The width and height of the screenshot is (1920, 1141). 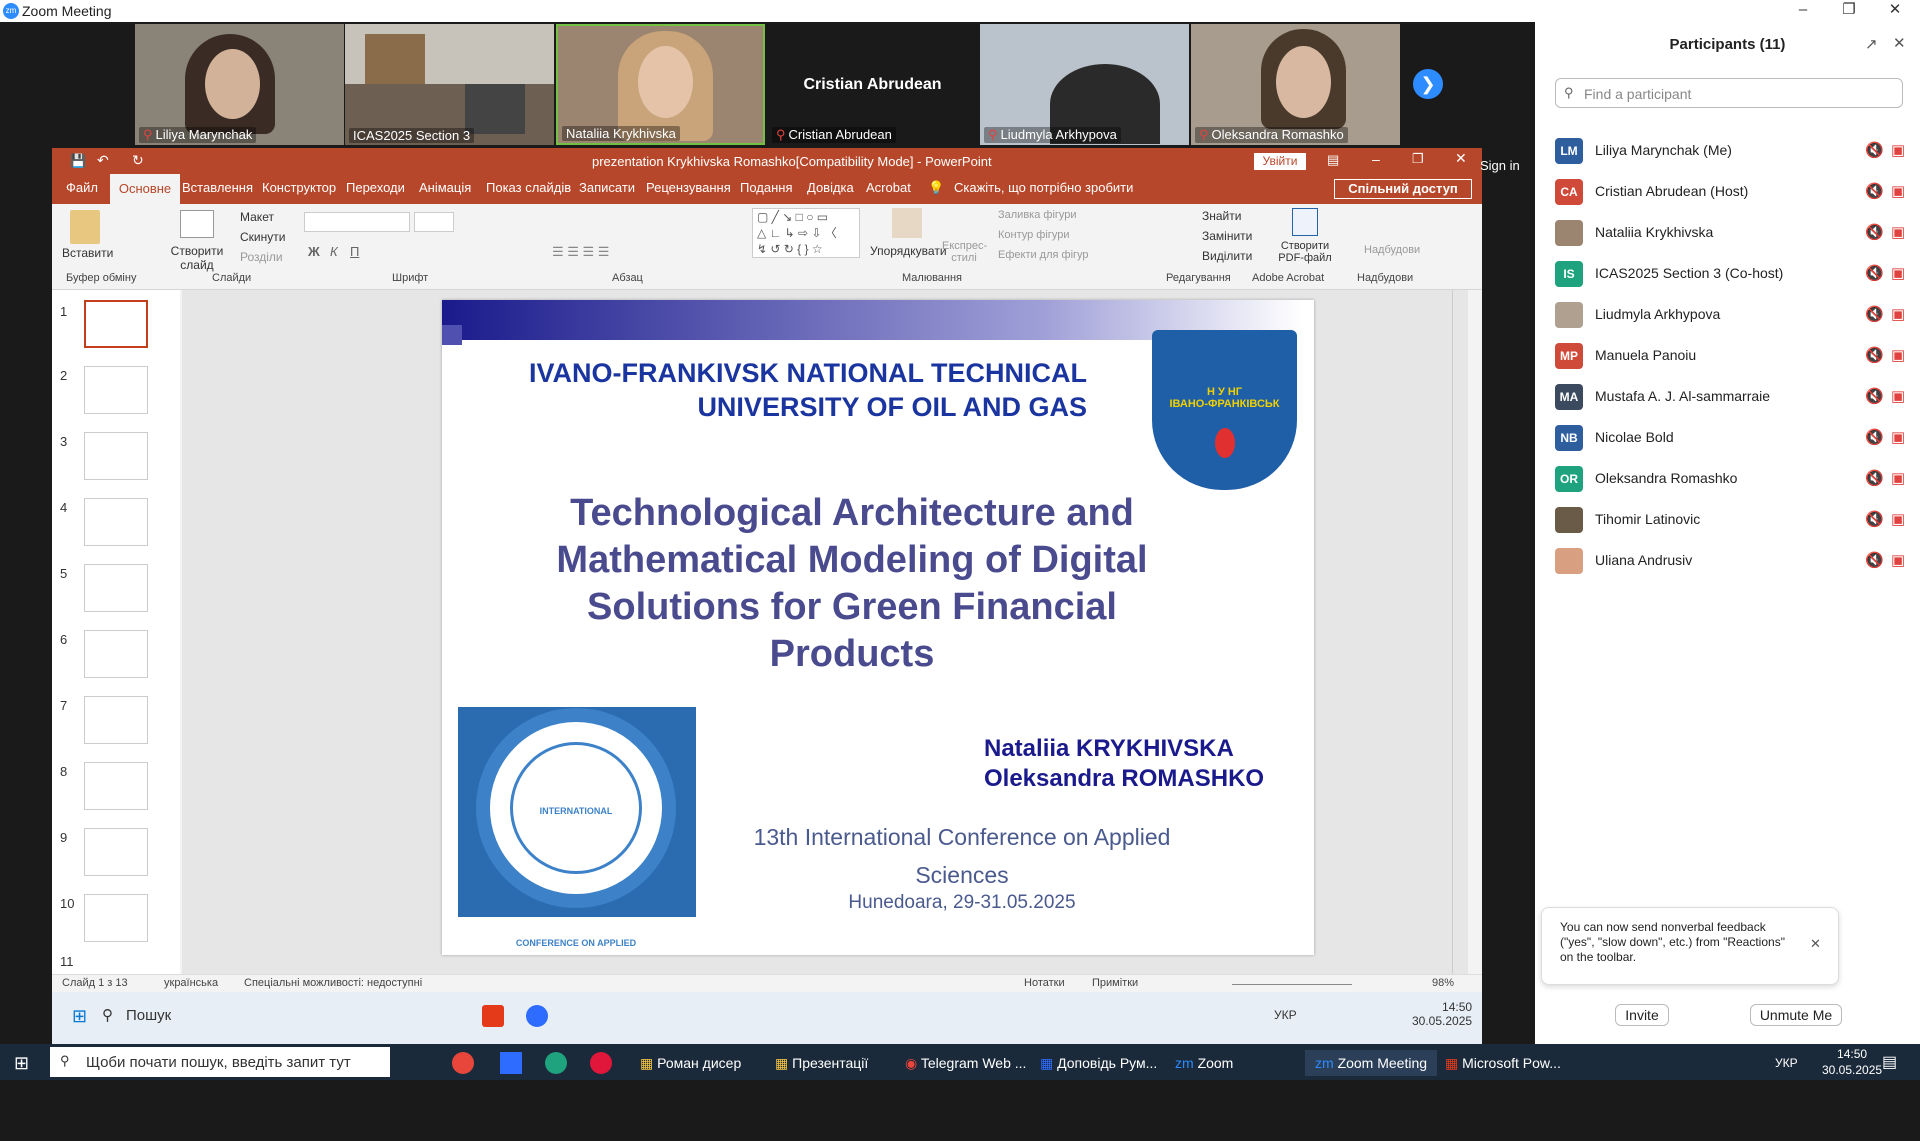 I want to click on notes-button: Нотатки, so click(x=1044, y=983).